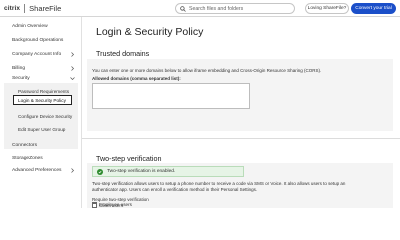 This screenshot has width=400, height=240. I want to click on sidebar-subitem-login-security-policy: Login & Security Policy, so click(42, 100).